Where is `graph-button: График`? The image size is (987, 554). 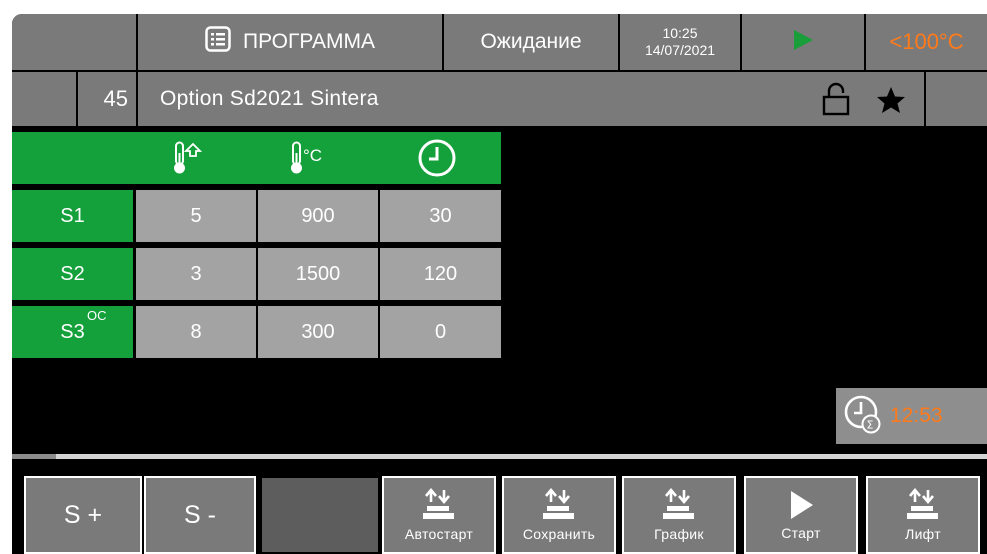
graph-button: График is located at coordinates (679, 515).